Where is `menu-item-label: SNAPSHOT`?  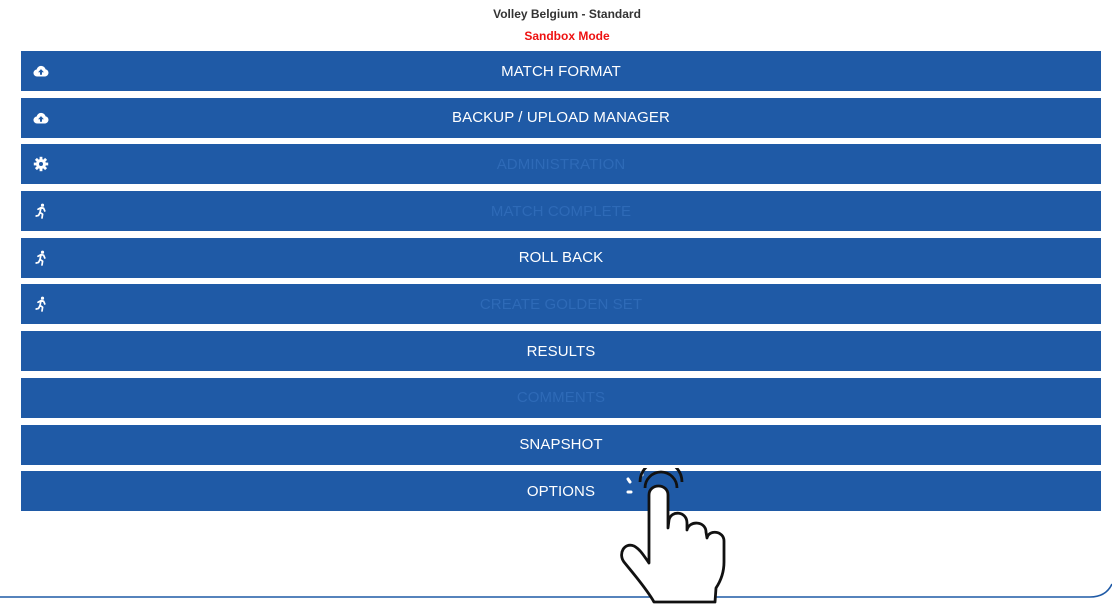
menu-item-label: SNAPSHOT is located at coordinates (561, 444).